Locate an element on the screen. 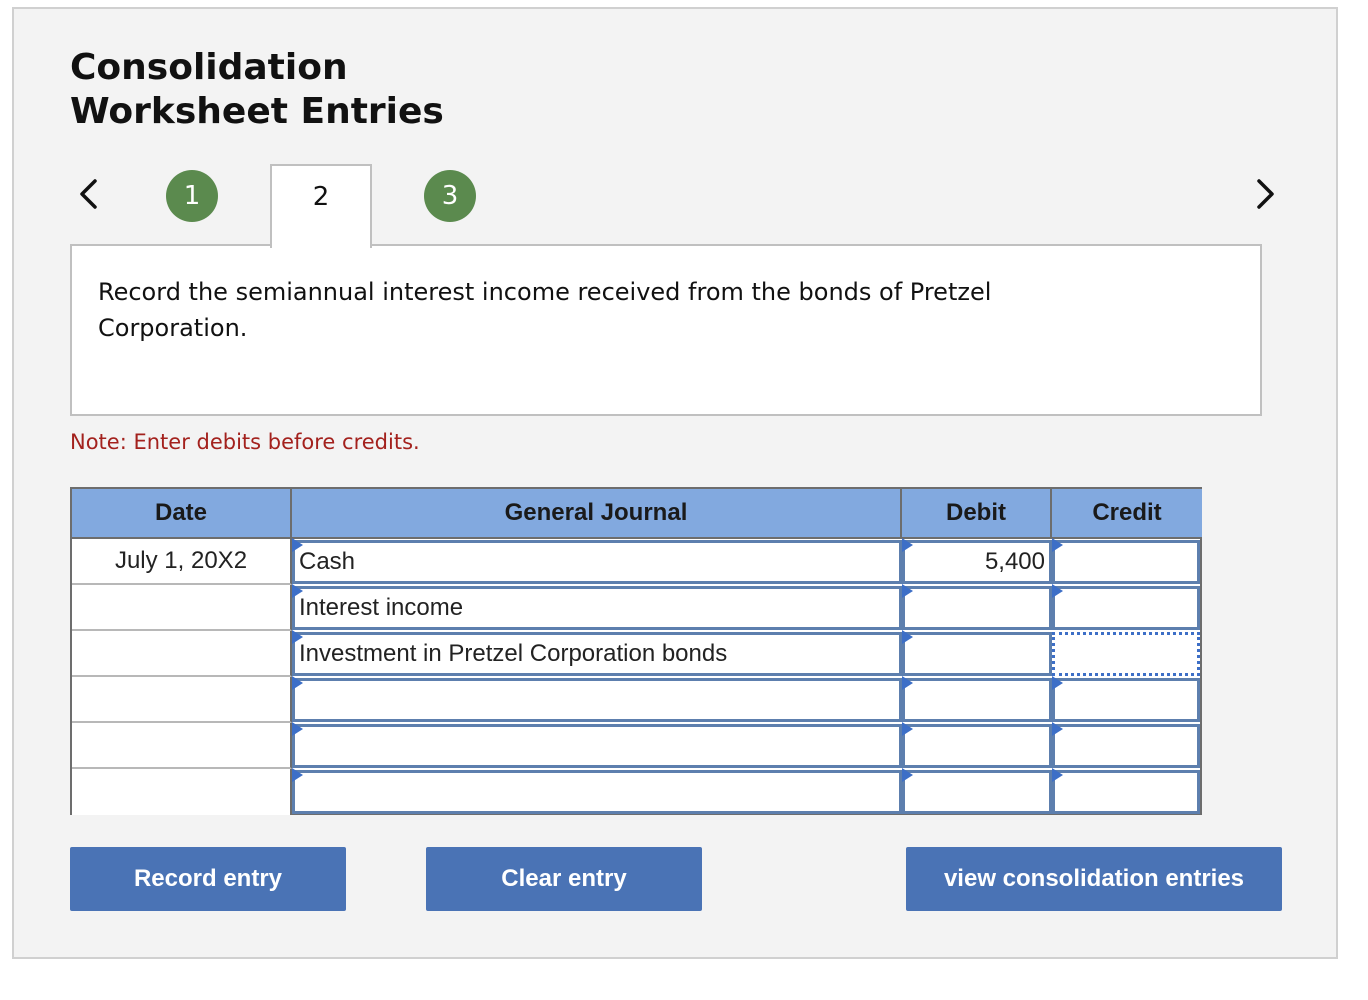 This screenshot has width=1368, height=1000. account-value: Interest income is located at coordinates (381, 607).